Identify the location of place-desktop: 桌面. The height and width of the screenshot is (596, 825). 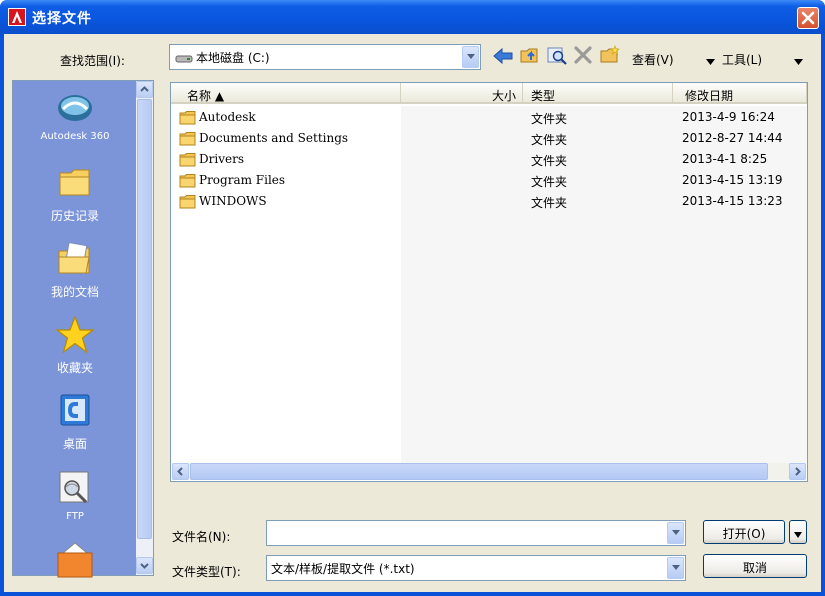
(75, 421).